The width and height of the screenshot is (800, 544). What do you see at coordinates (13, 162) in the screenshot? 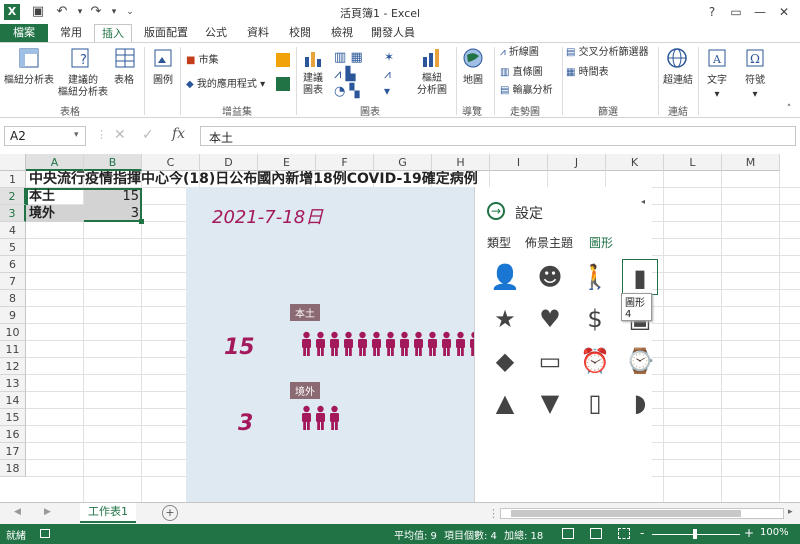
I see `select-all-corner` at bounding box center [13, 162].